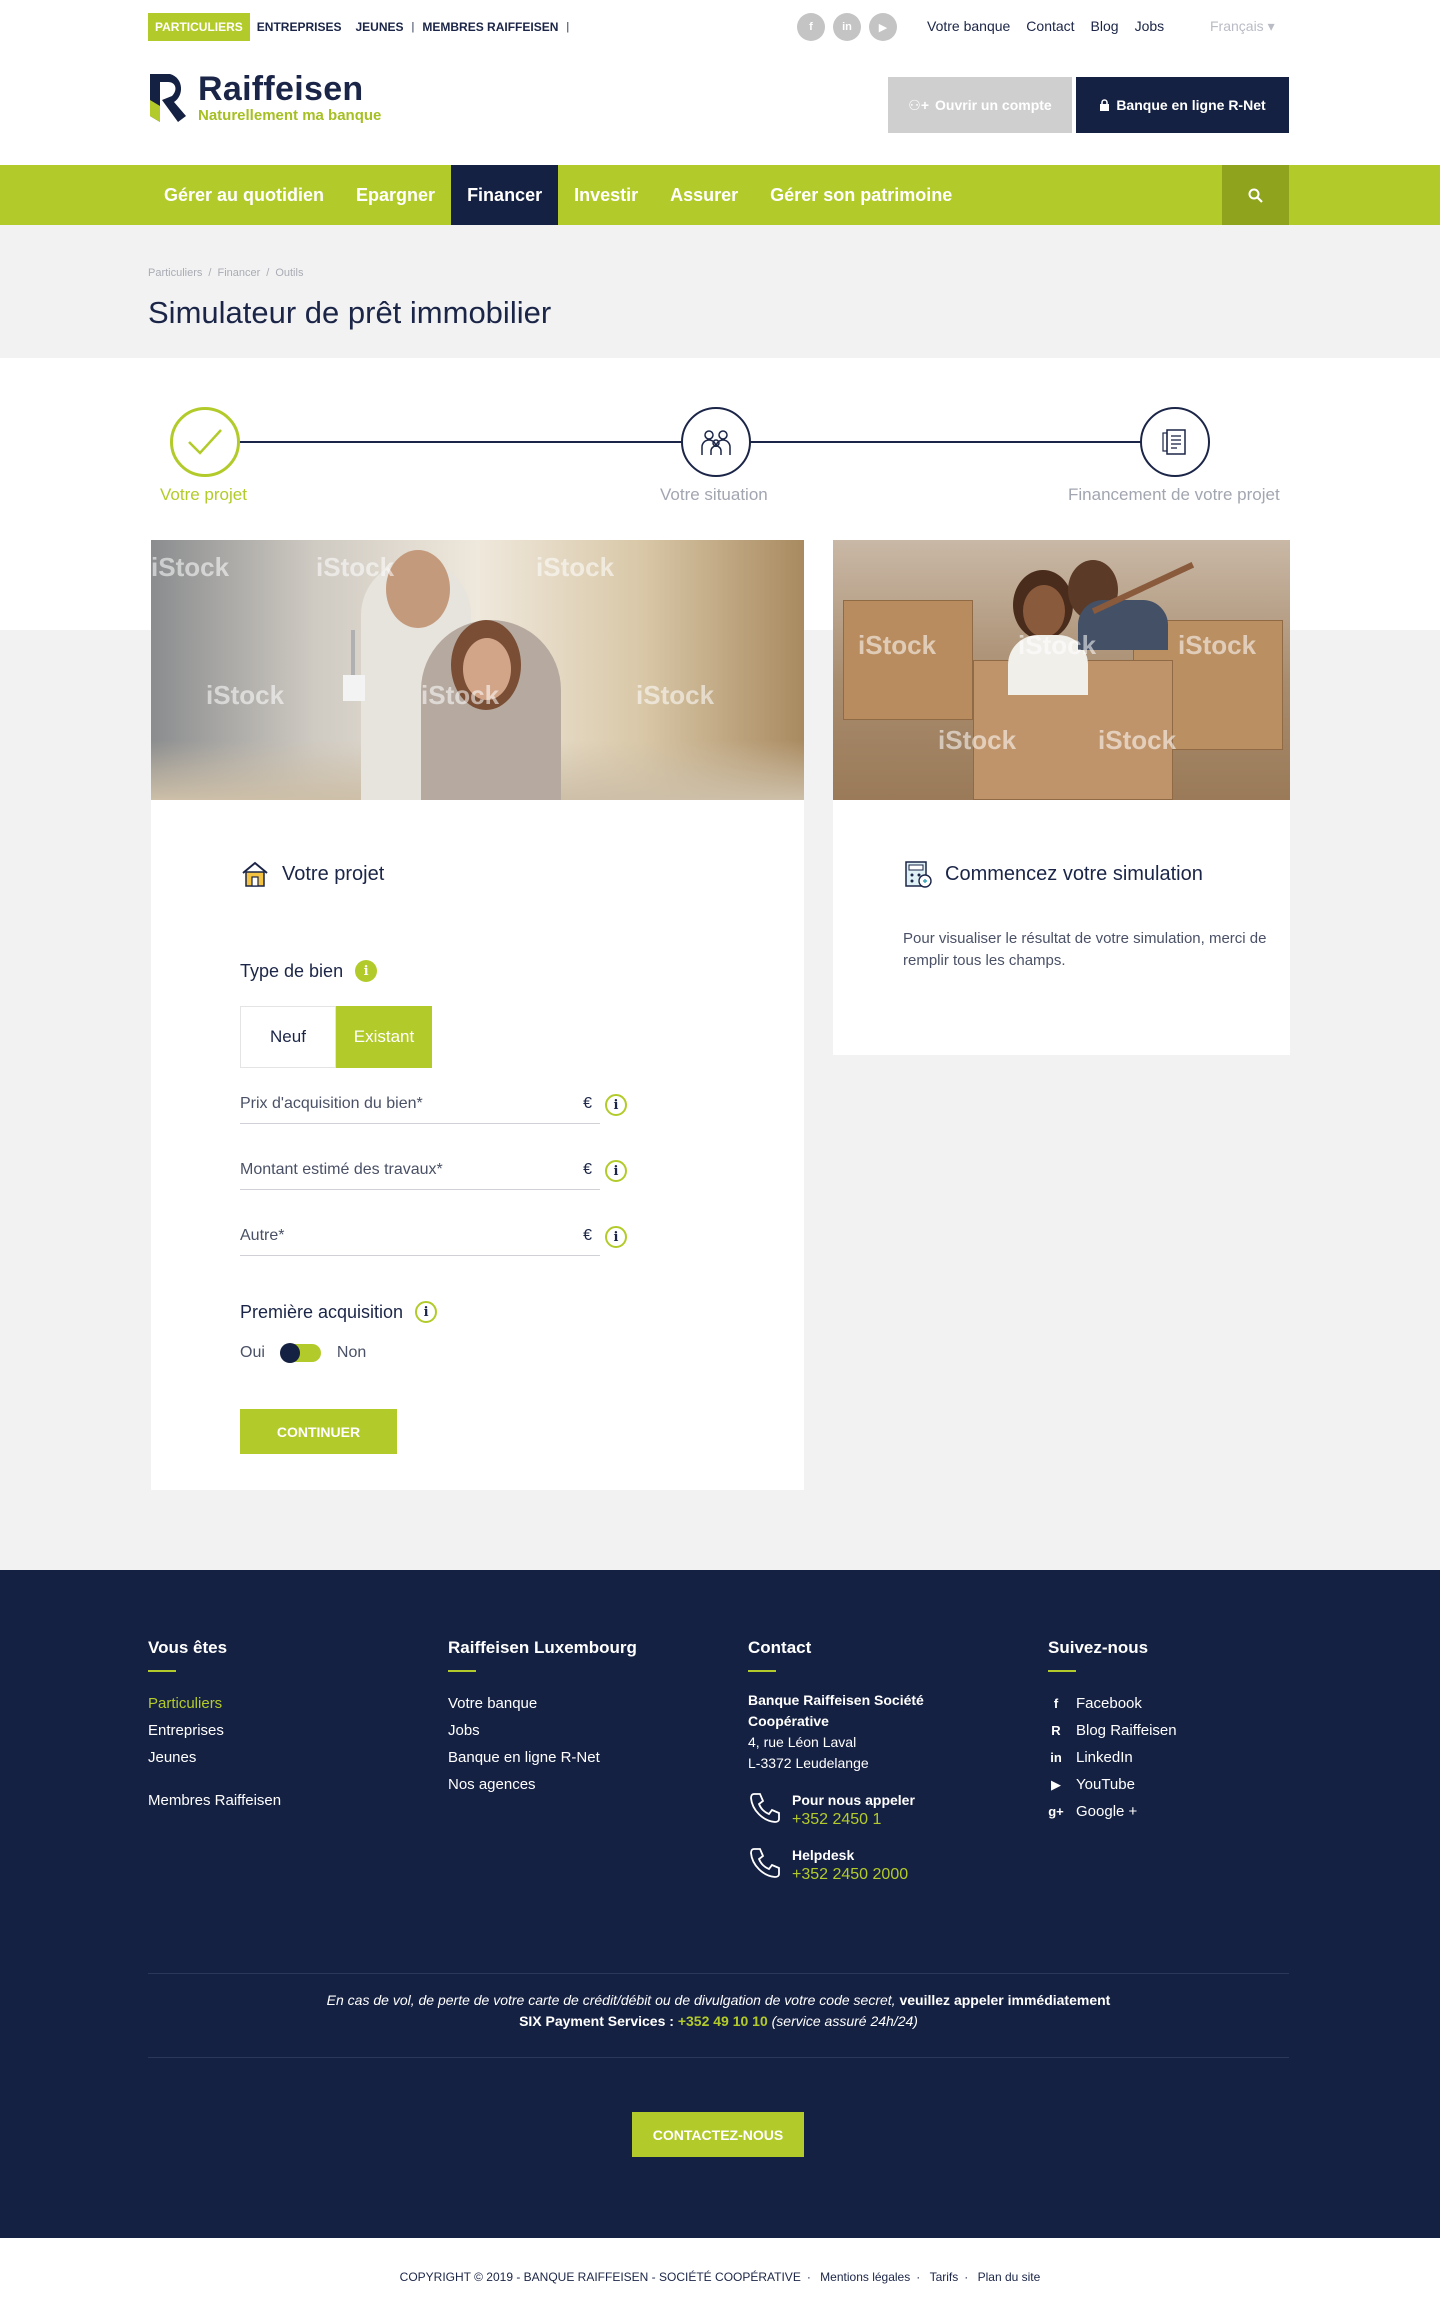 This screenshot has height=2324, width=1440. I want to click on chevron-down-icon: ▾, so click(1271, 26).